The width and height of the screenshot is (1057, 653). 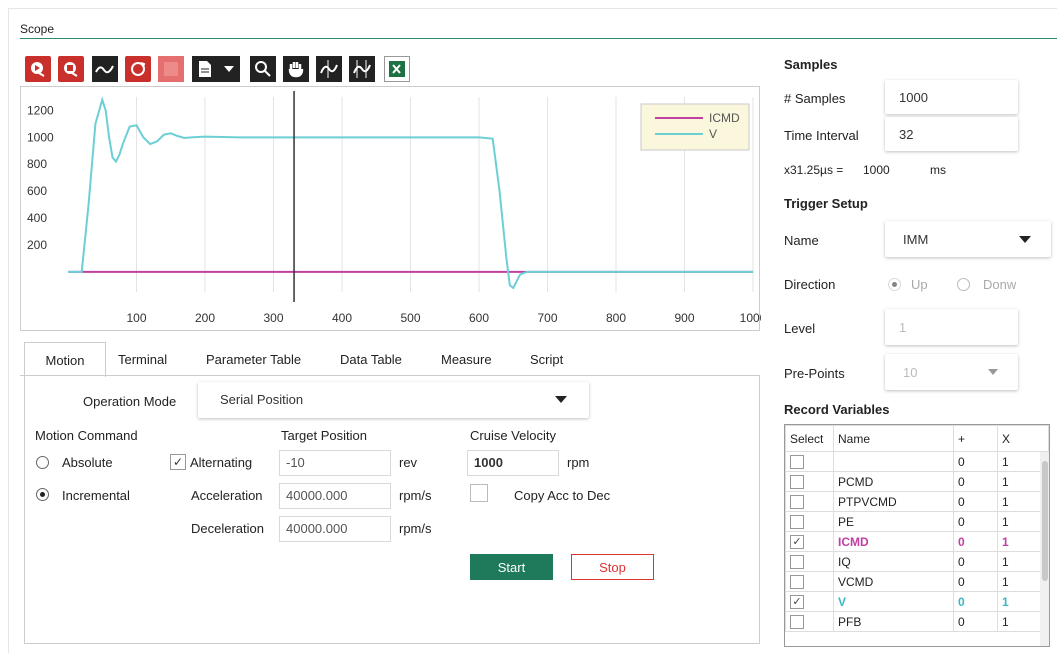 What do you see at coordinates (511, 567) in the screenshot?
I see `start-button: Start` at bounding box center [511, 567].